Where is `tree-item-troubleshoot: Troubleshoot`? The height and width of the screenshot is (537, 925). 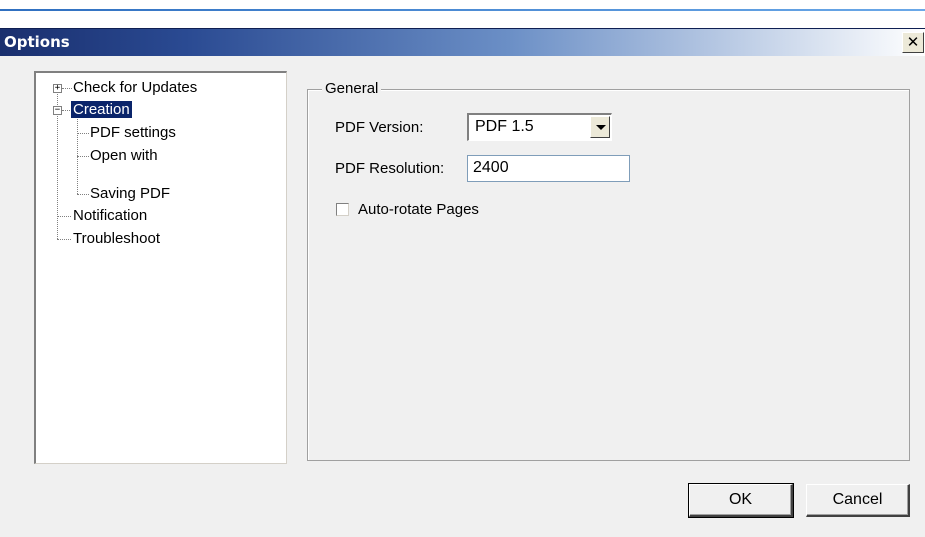
tree-item-troubleshoot: Troubleshoot is located at coordinates (116, 239).